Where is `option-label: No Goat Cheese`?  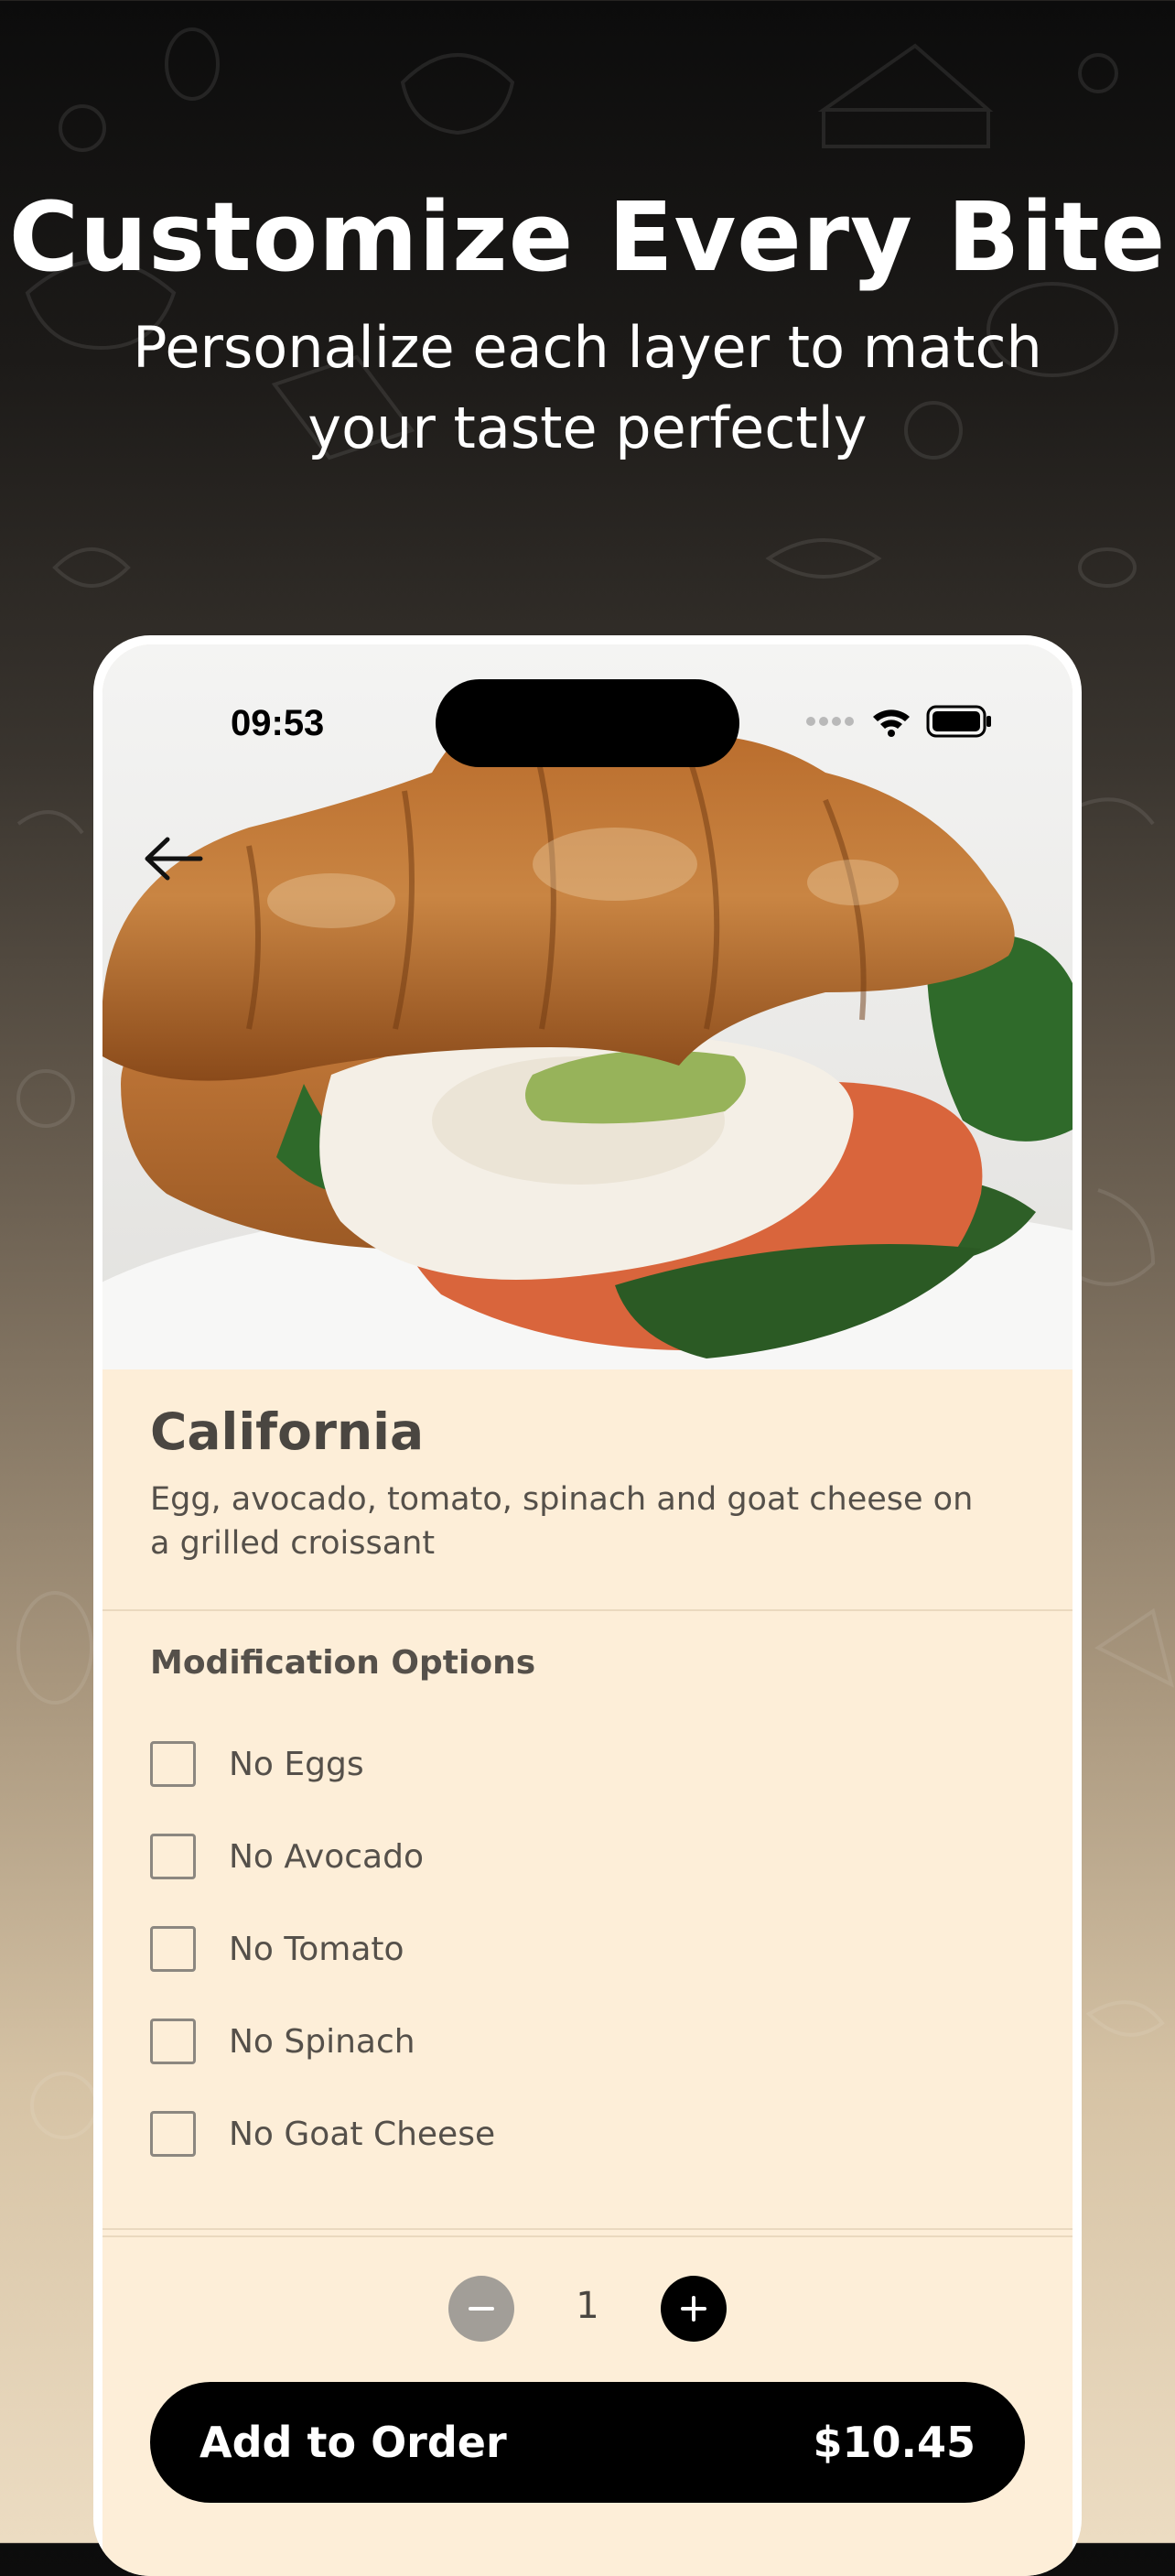 option-label: No Goat Cheese is located at coordinates (362, 2134).